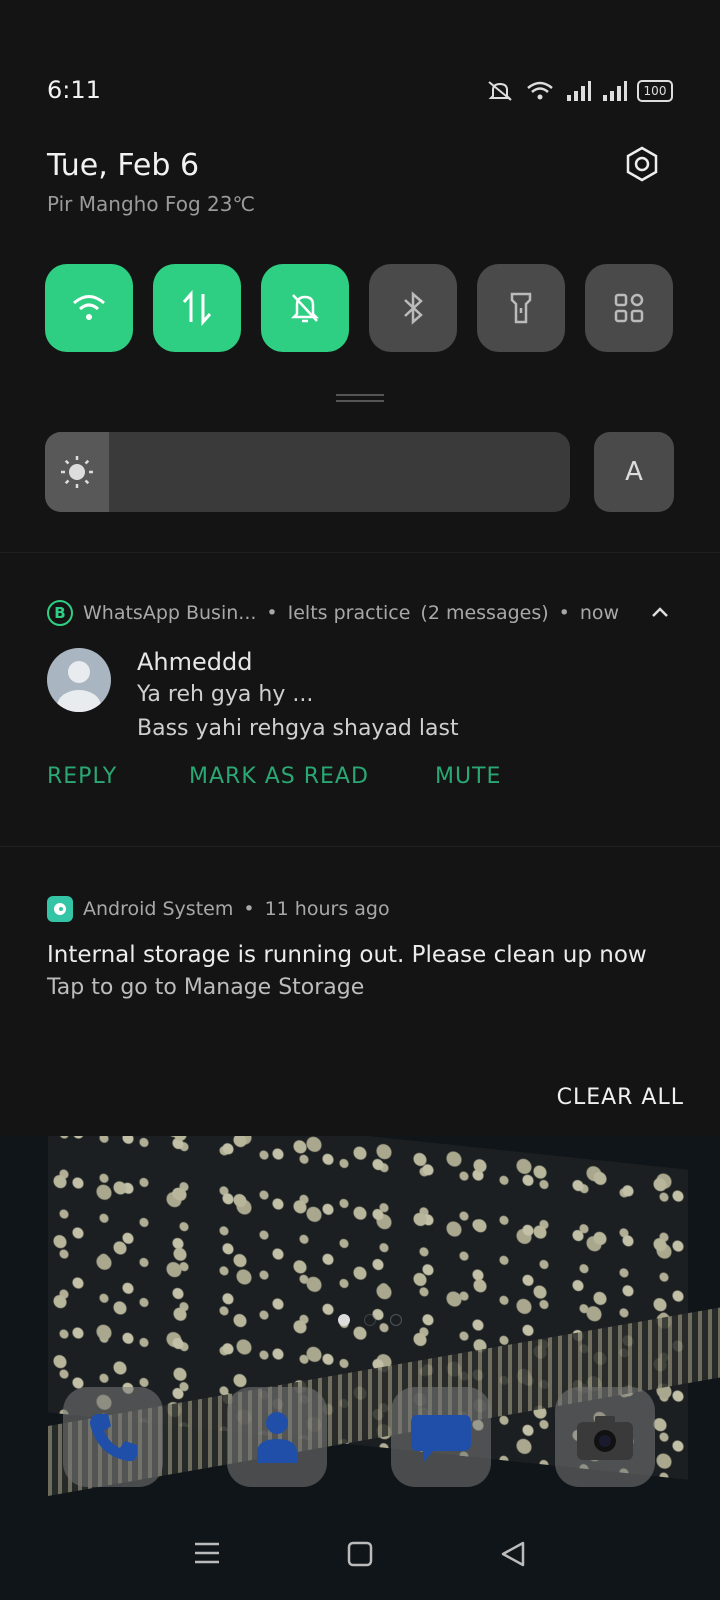 Image resolution: width=720 pixels, height=1600 pixels. What do you see at coordinates (642, 164) in the screenshot?
I see `settings-gear-icon` at bounding box center [642, 164].